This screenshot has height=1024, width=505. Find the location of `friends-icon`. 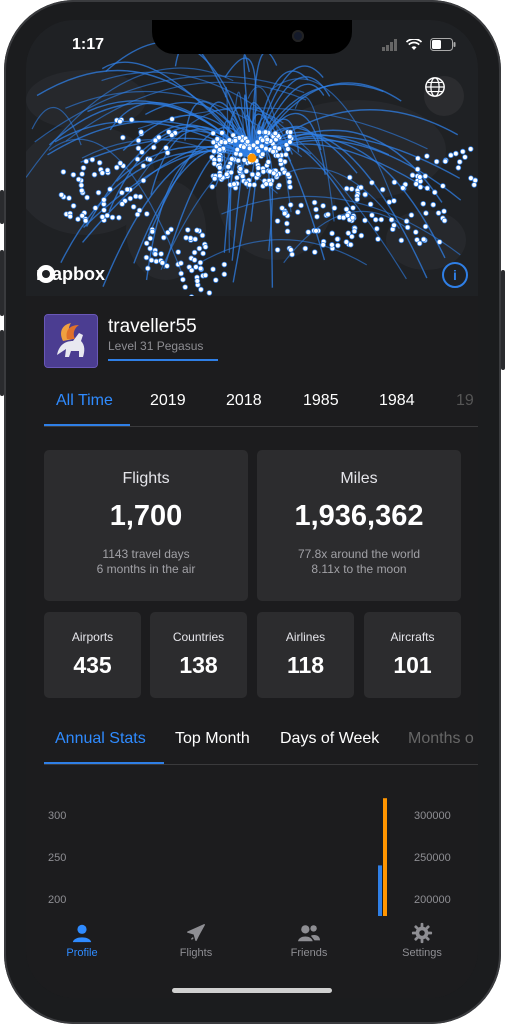

friends-icon is located at coordinates (309, 933).